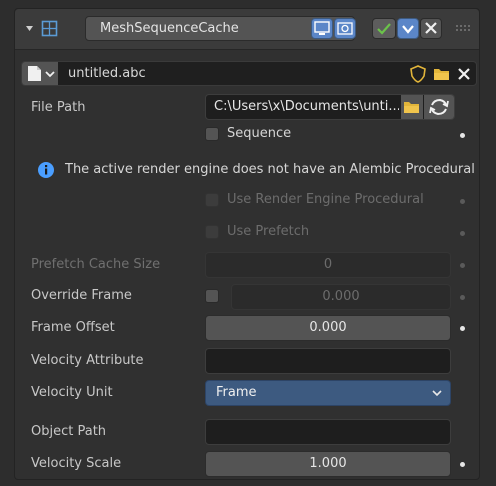 The width and height of the screenshot is (496, 486). I want to click on info-icon, so click(46, 170).